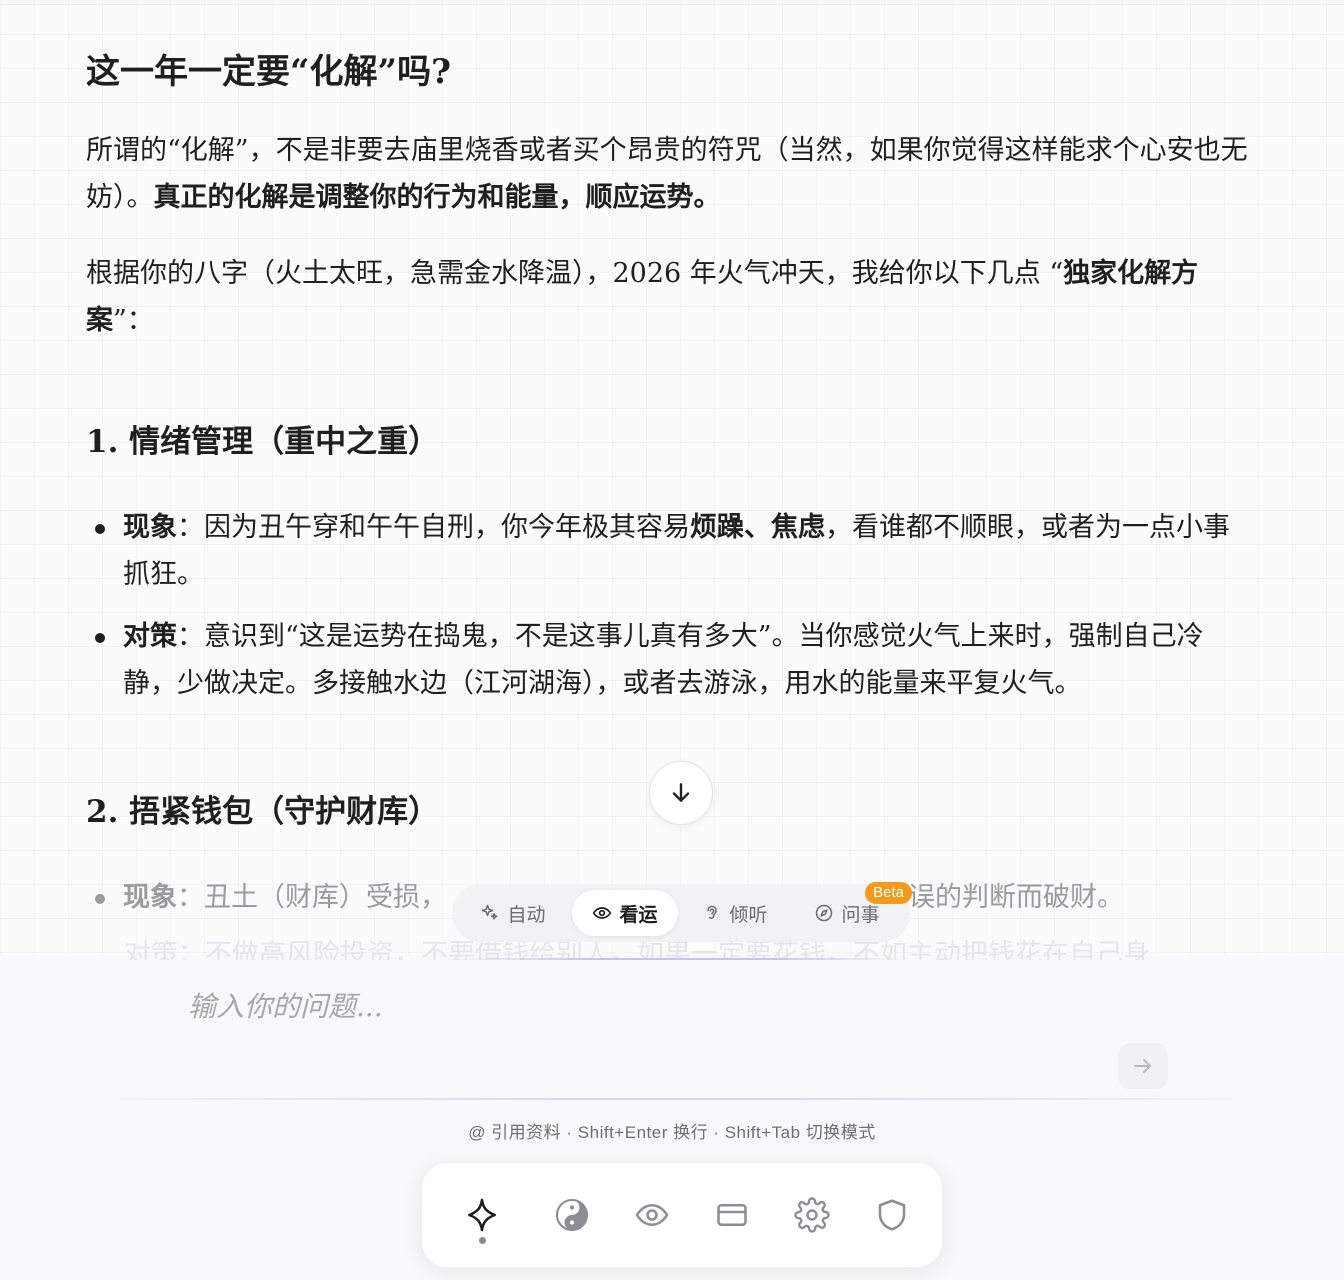 The width and height of the screenshot is (1344, 1280). Describe the element at coordinates (269, 72) in the screenshot. I see `article-title: 这一年一定要“化解”吗?` at that location.